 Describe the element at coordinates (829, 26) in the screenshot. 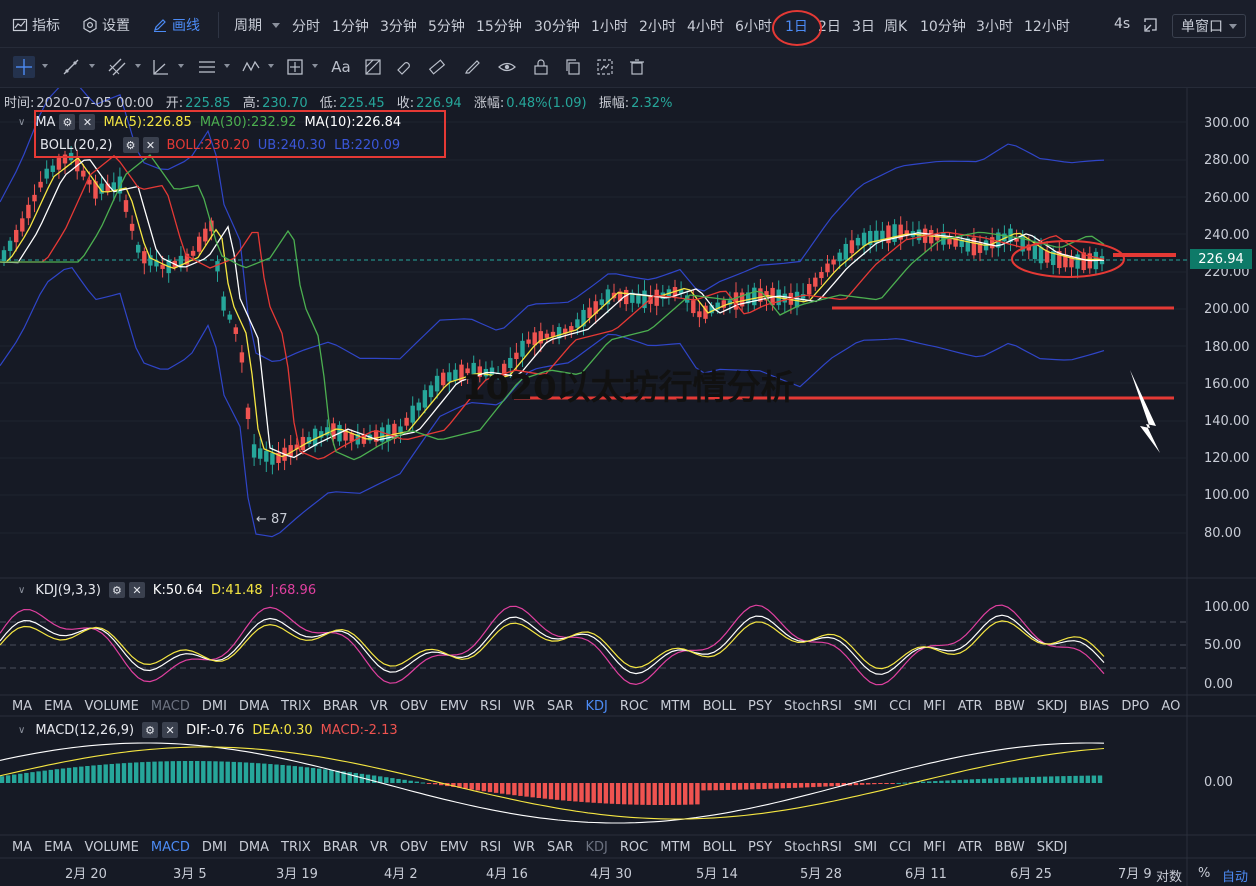

I see `period-tab: 2日` at that location.